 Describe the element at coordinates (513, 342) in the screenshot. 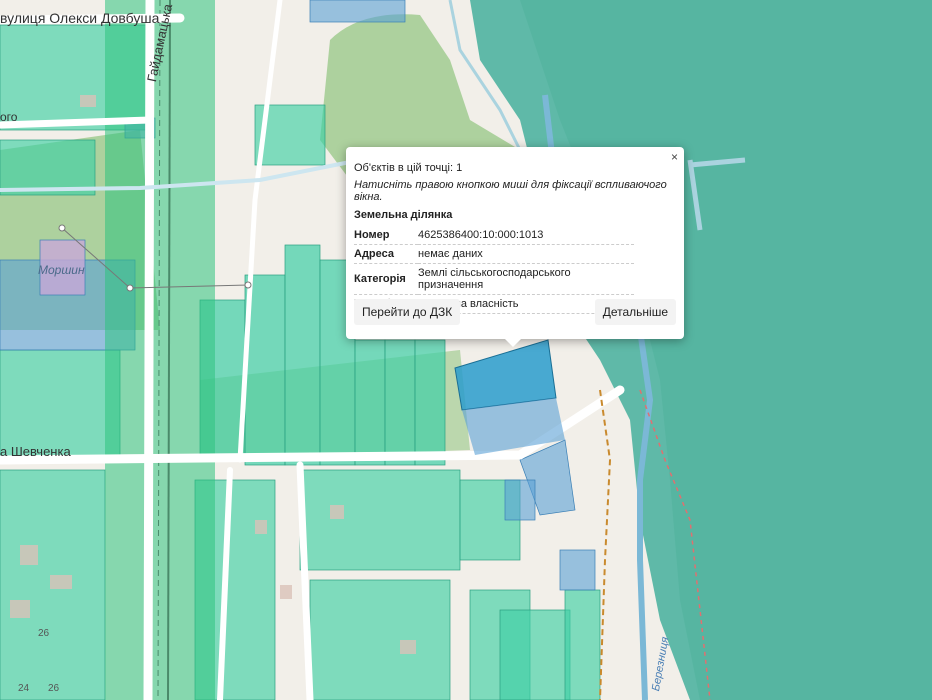

I see `popup-pointer` at that location.